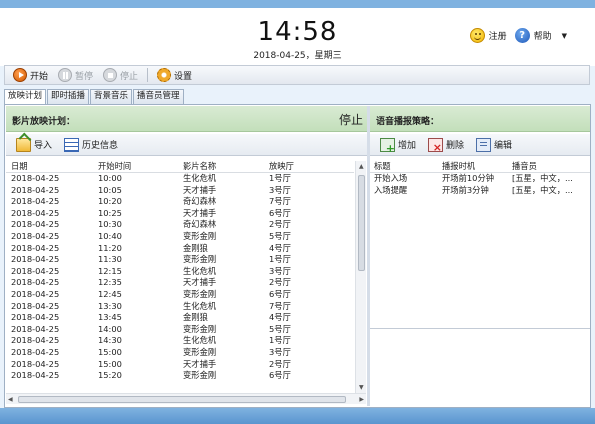  What do you see at coordinates (186, 119) in the screenshot?
I see `schedule-panel-header: 影片放映计划： 停止` at bounding box center [186, 119].